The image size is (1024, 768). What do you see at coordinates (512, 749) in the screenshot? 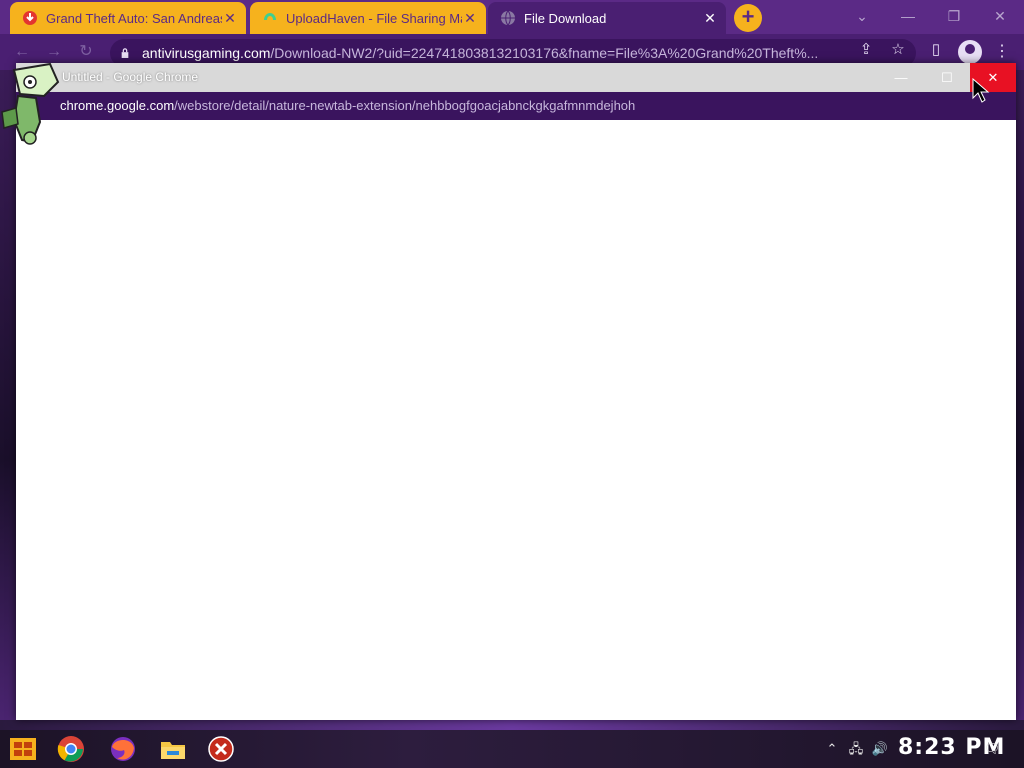
I see `taskbar: ⌃ 🖧 🔊 8:23 PM 🗨` at bounding box center [512, 749].